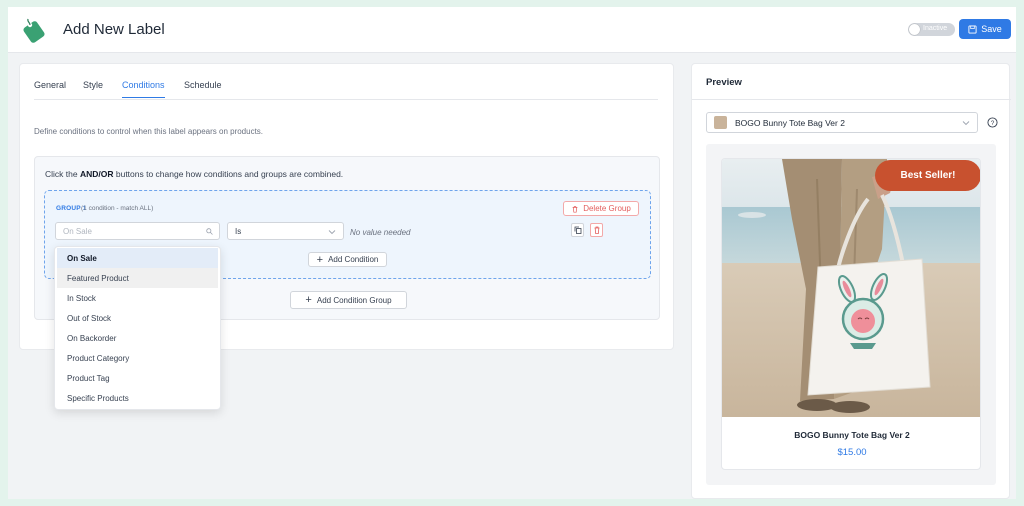 The image size is (1024, 506). Describe the element at coordinates (380, 232) in the screenshot. I see `no-value-text: No value needed` at that location.